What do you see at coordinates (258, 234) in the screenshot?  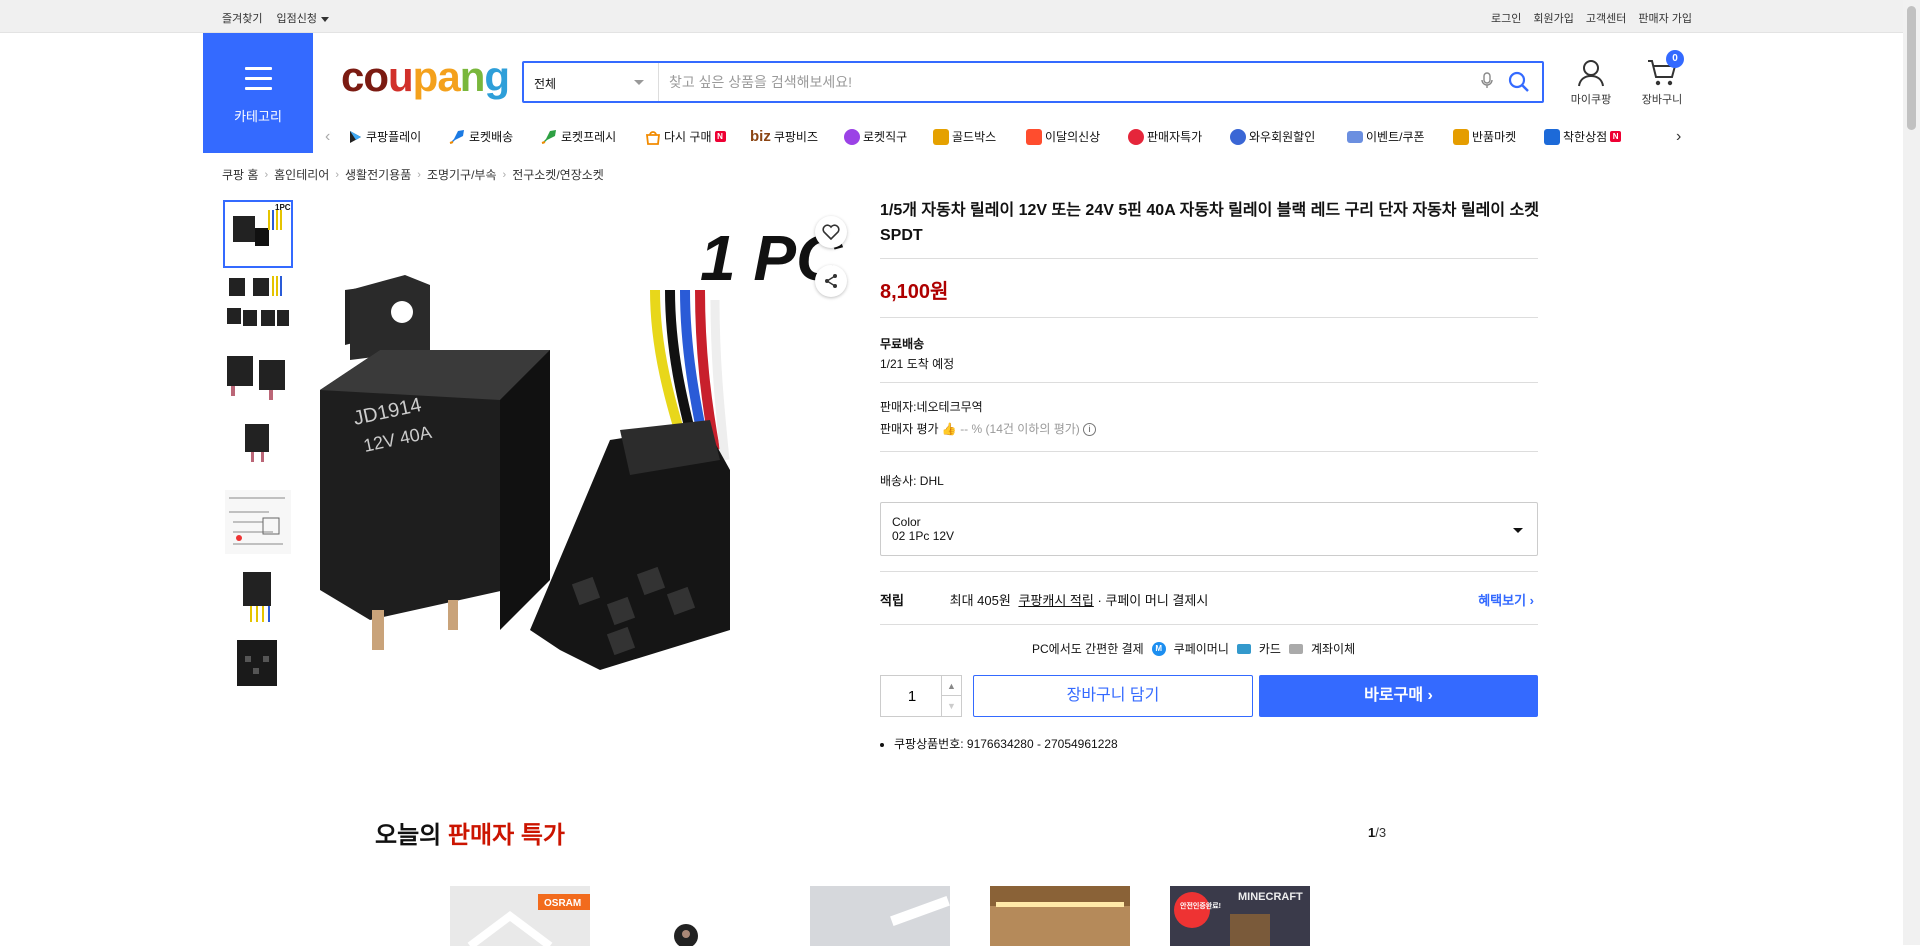 I see `thumbnail-1: 1PC` at bounding box center [258, 234].